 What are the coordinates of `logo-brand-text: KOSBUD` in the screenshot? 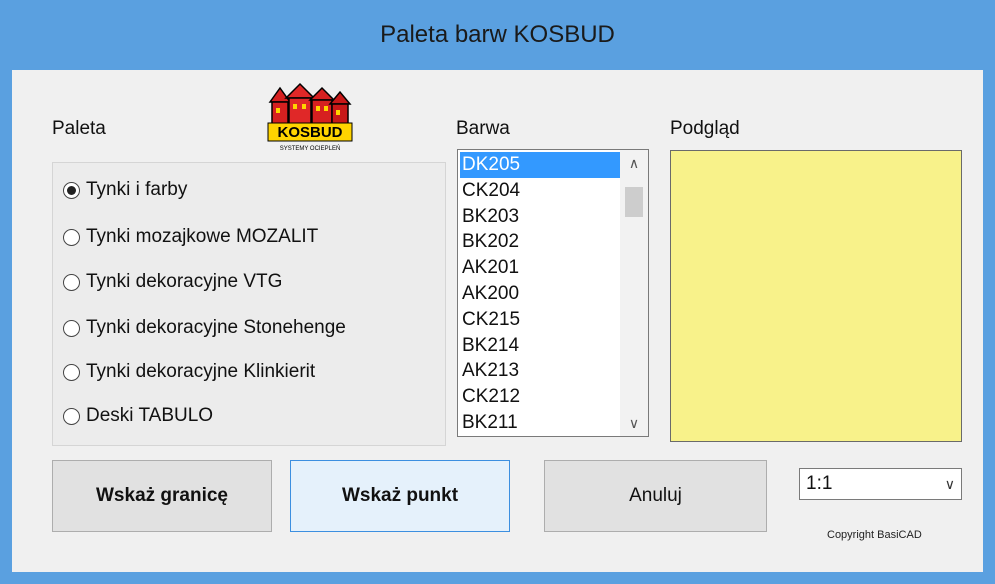 It's located at (309, 132).